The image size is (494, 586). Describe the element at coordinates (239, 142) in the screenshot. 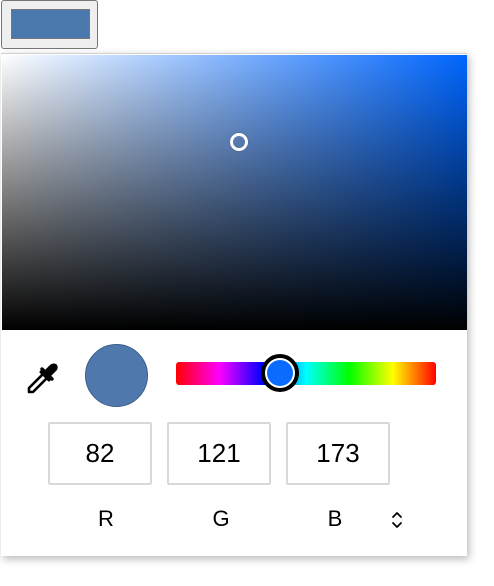

I see `saturation-value-handle` at that location.